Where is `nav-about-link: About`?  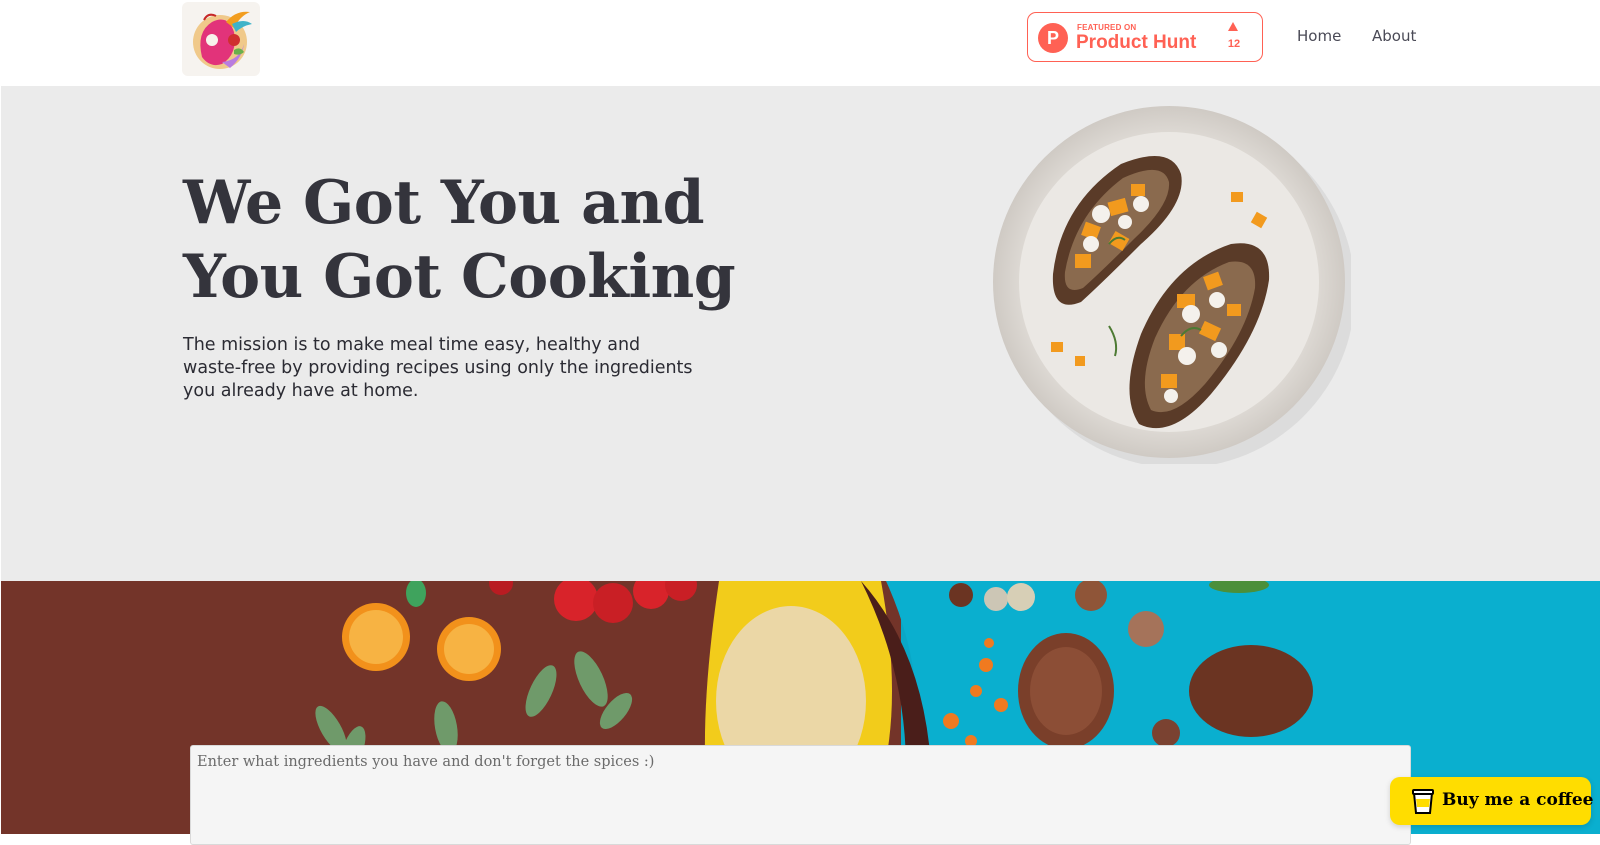 nav-about-link: About is located at coordinates (1394, 36).